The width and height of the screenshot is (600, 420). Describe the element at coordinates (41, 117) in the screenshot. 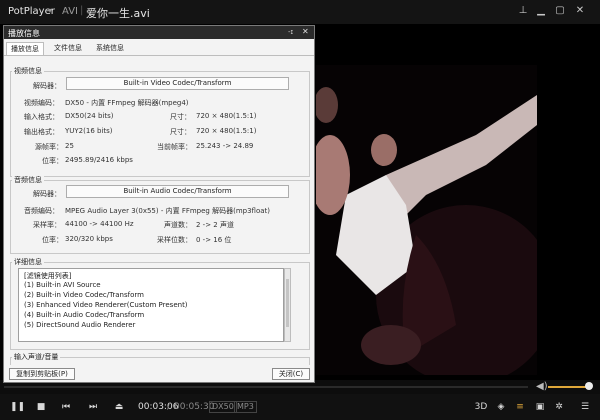

I see `input-format-label: 输入格式：` at that location.